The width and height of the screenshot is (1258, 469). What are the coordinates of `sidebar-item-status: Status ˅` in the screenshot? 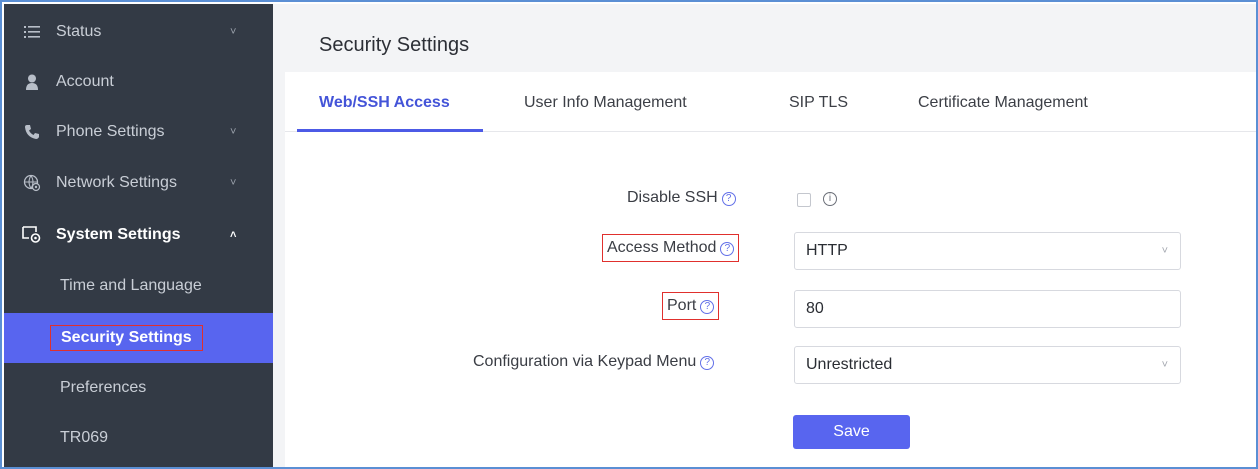 It's located at (138, 32).